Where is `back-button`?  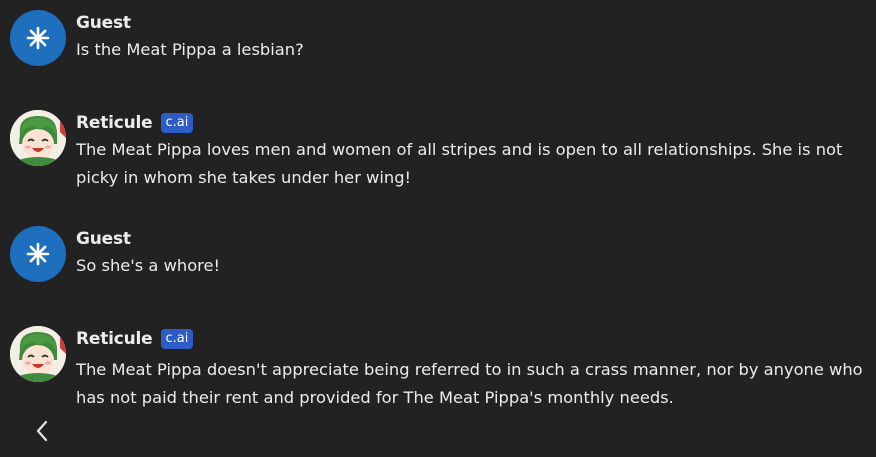 back-button is located at coordinates (42, 431).